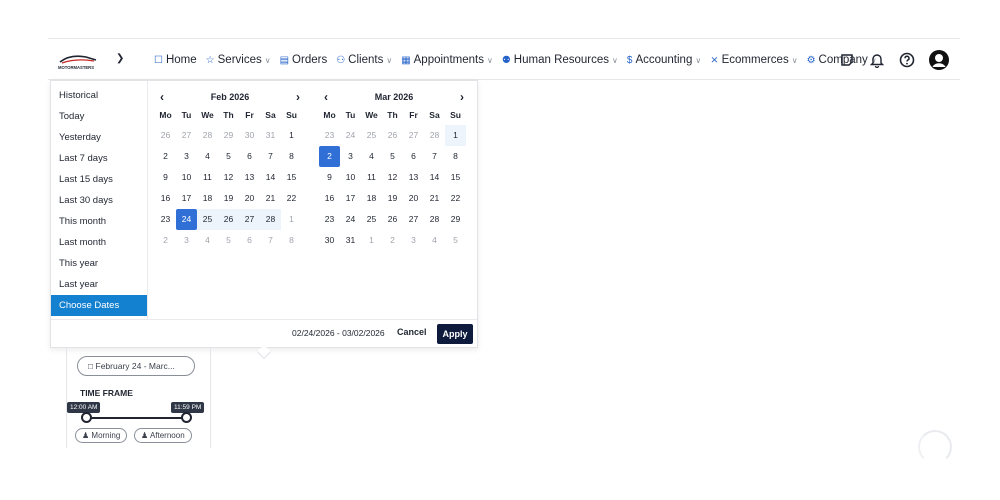 This screenshot has height=500, width=1000. I want to click on nav-item-accounting: $ Accounting ∨, so click(664, 60).